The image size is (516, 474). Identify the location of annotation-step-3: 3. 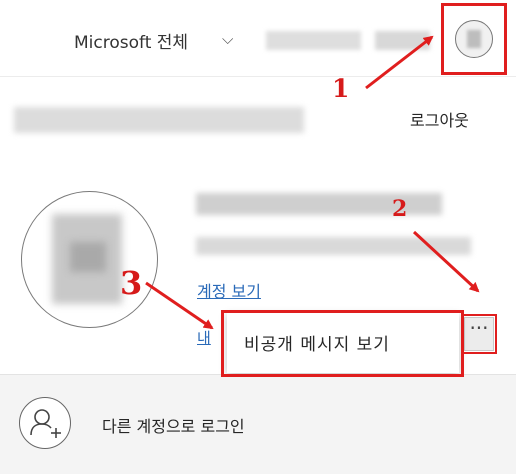
(131, 283).